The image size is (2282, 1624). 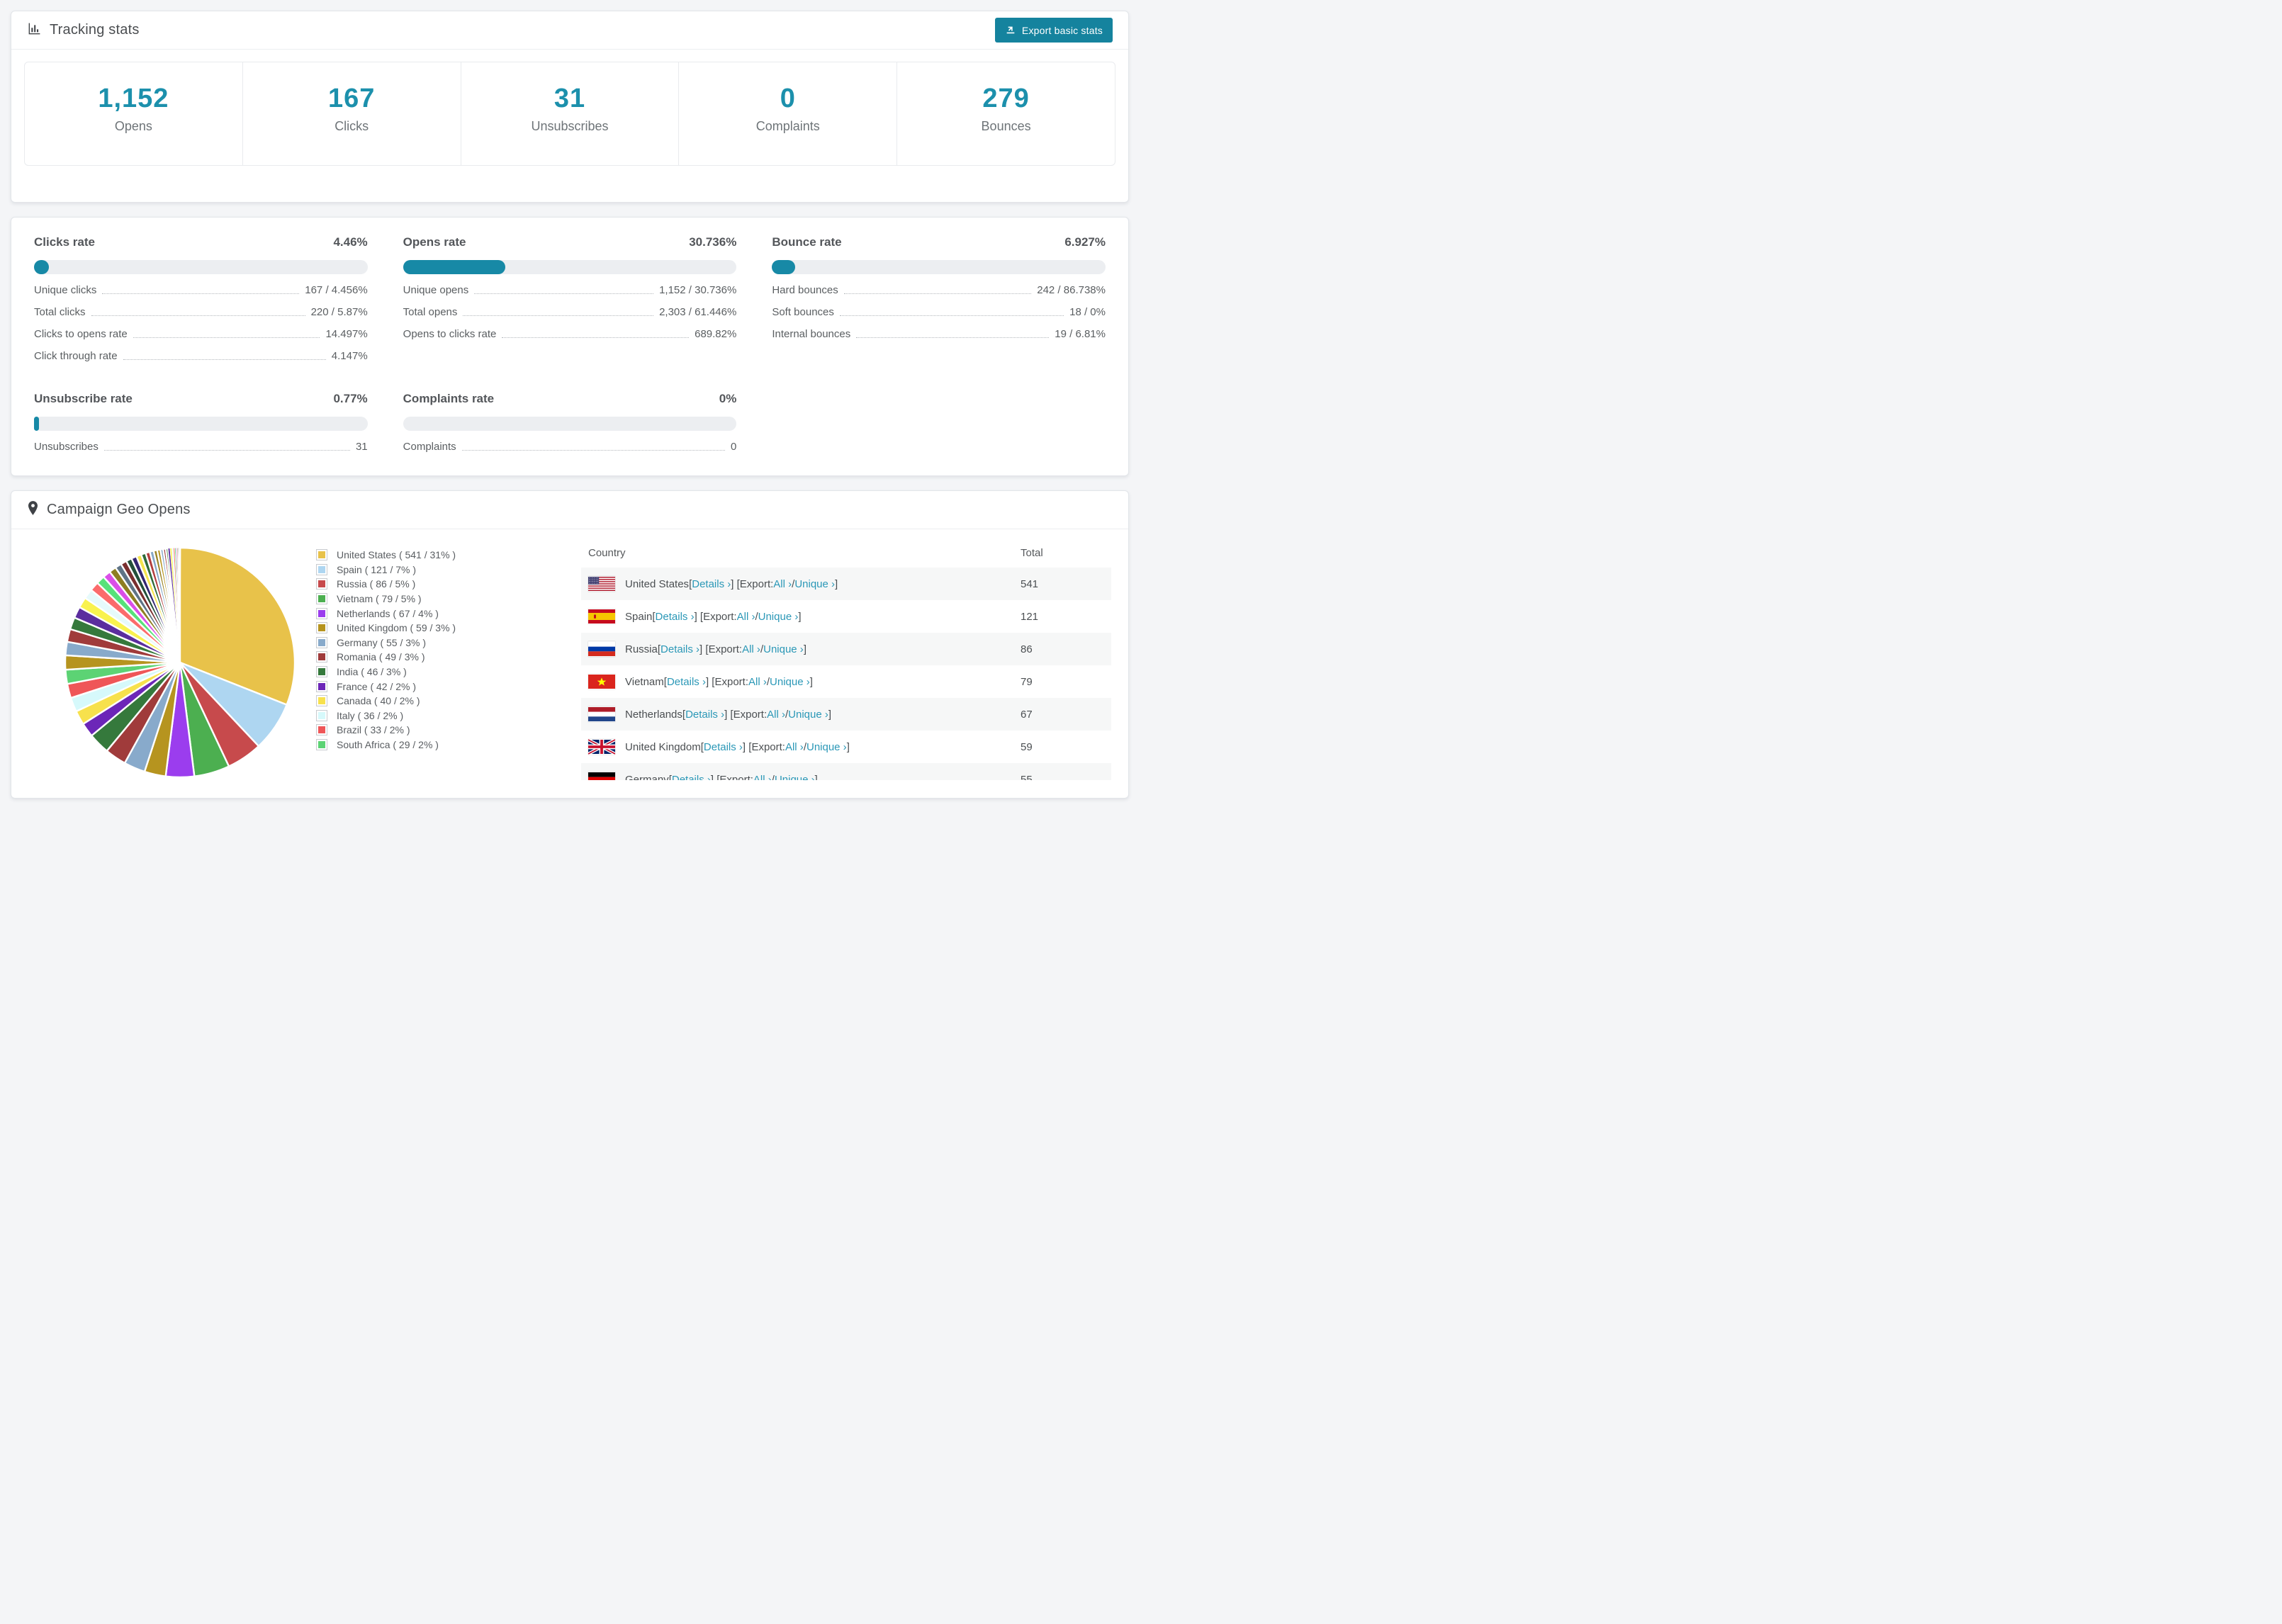 I want to click on stat-label: Complaints, so click(x=787, y=126).